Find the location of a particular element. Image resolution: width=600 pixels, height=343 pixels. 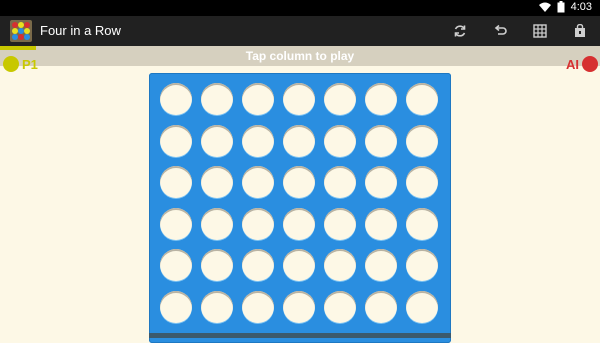

restart-button is located at coordinates (460, 31).